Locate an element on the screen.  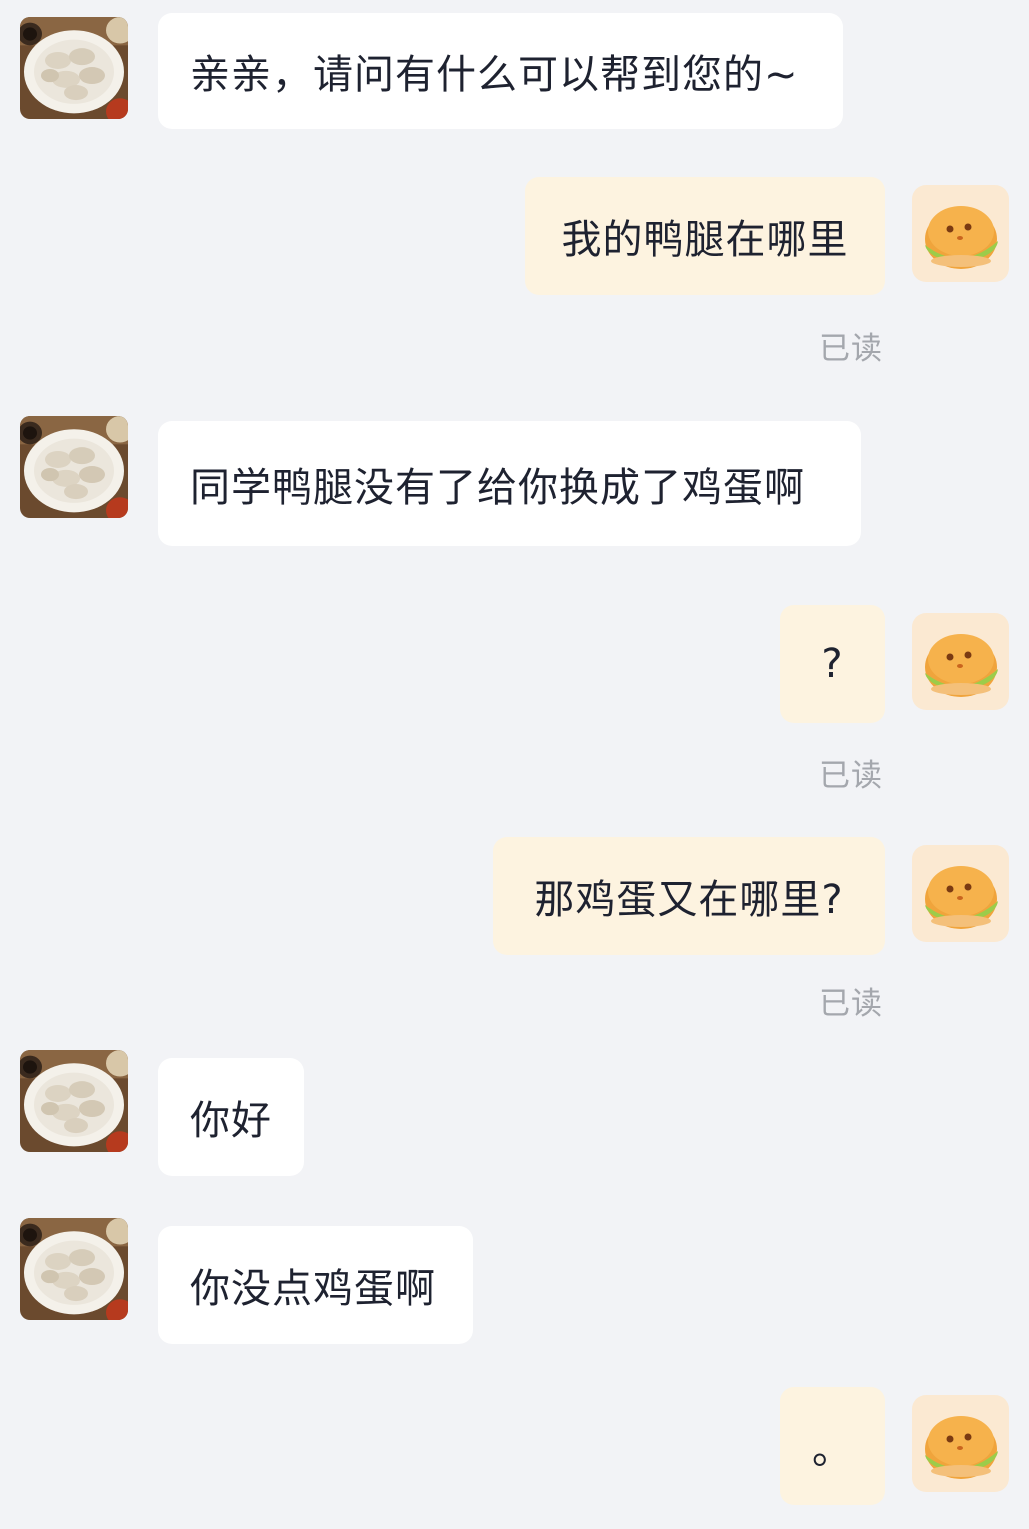
incoming-message-bubble: 亲亲，请问有什么可以帮到您的~ is located at coordinates (500, 71).